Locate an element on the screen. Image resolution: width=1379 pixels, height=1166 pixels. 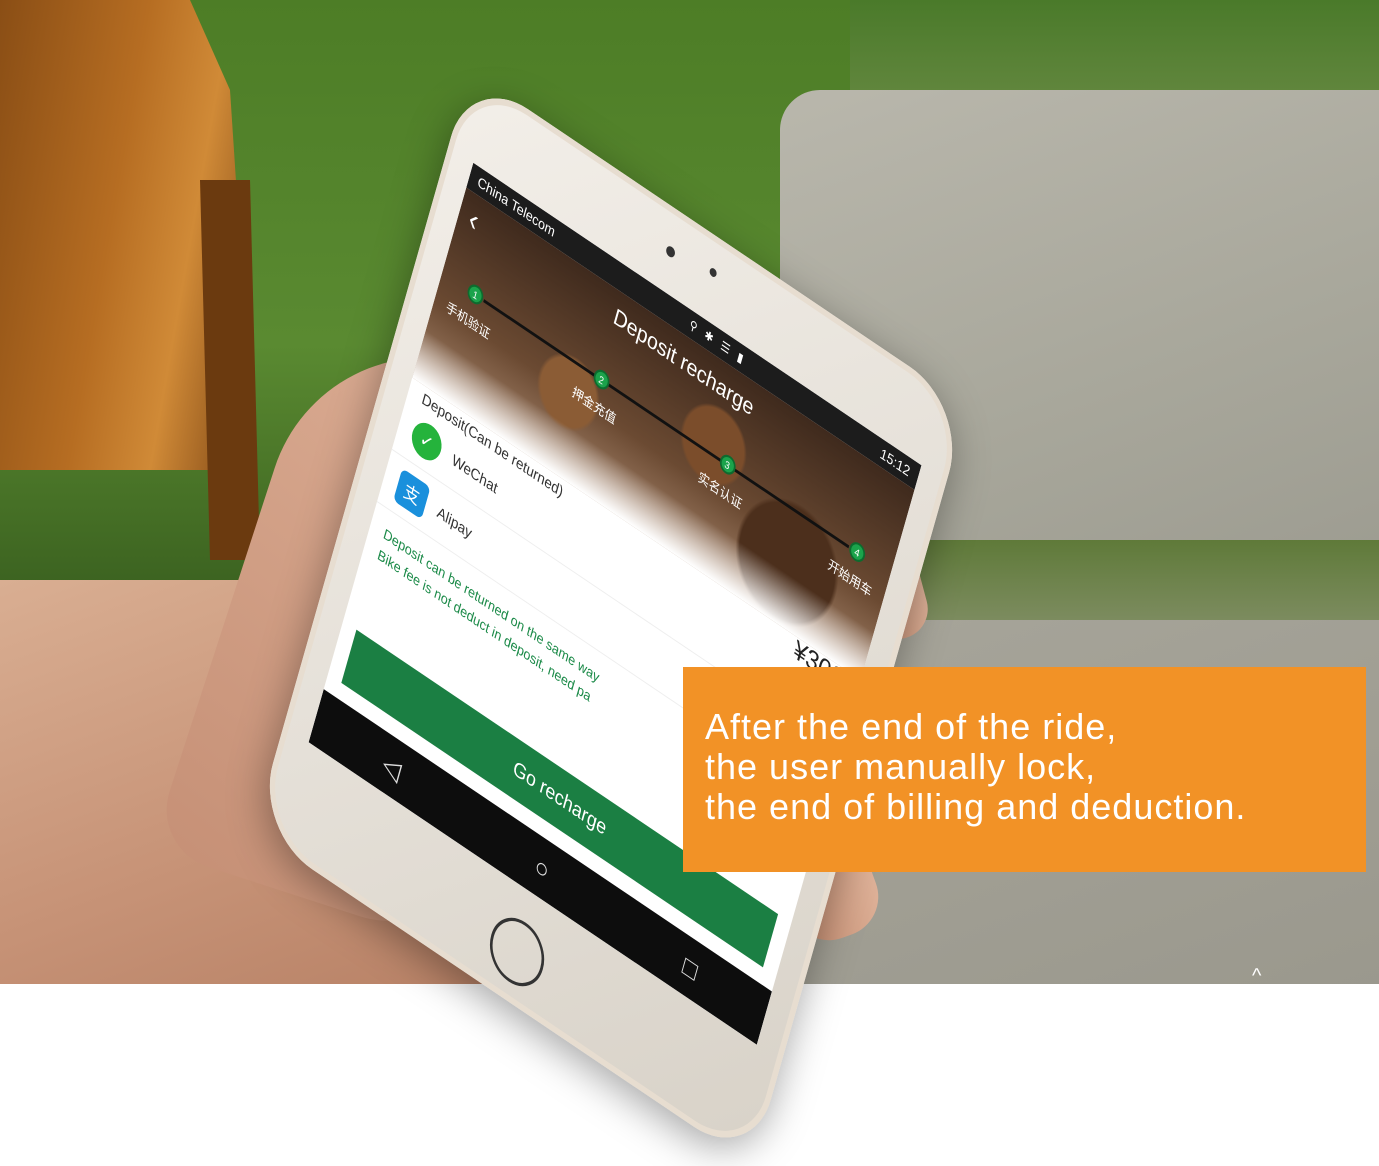
step-label: 实名认证 is located at coordinates (720, 490).